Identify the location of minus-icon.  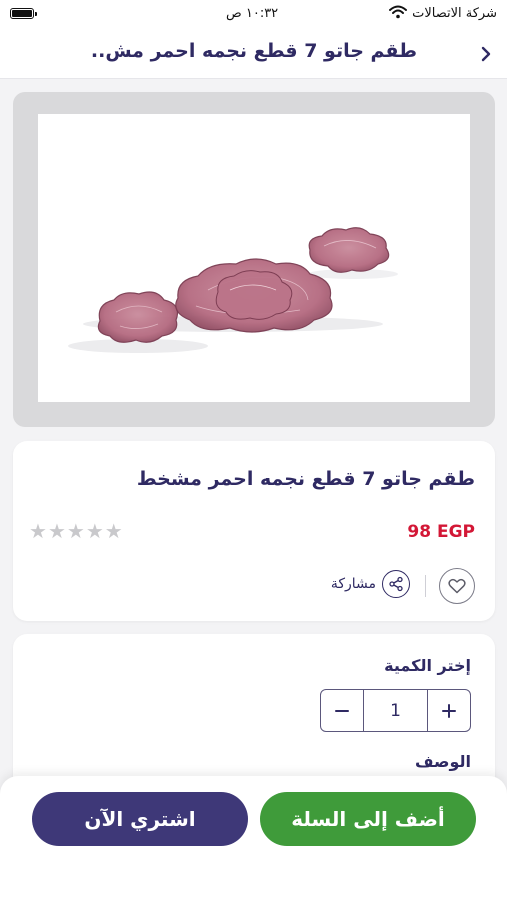
(342, 710).